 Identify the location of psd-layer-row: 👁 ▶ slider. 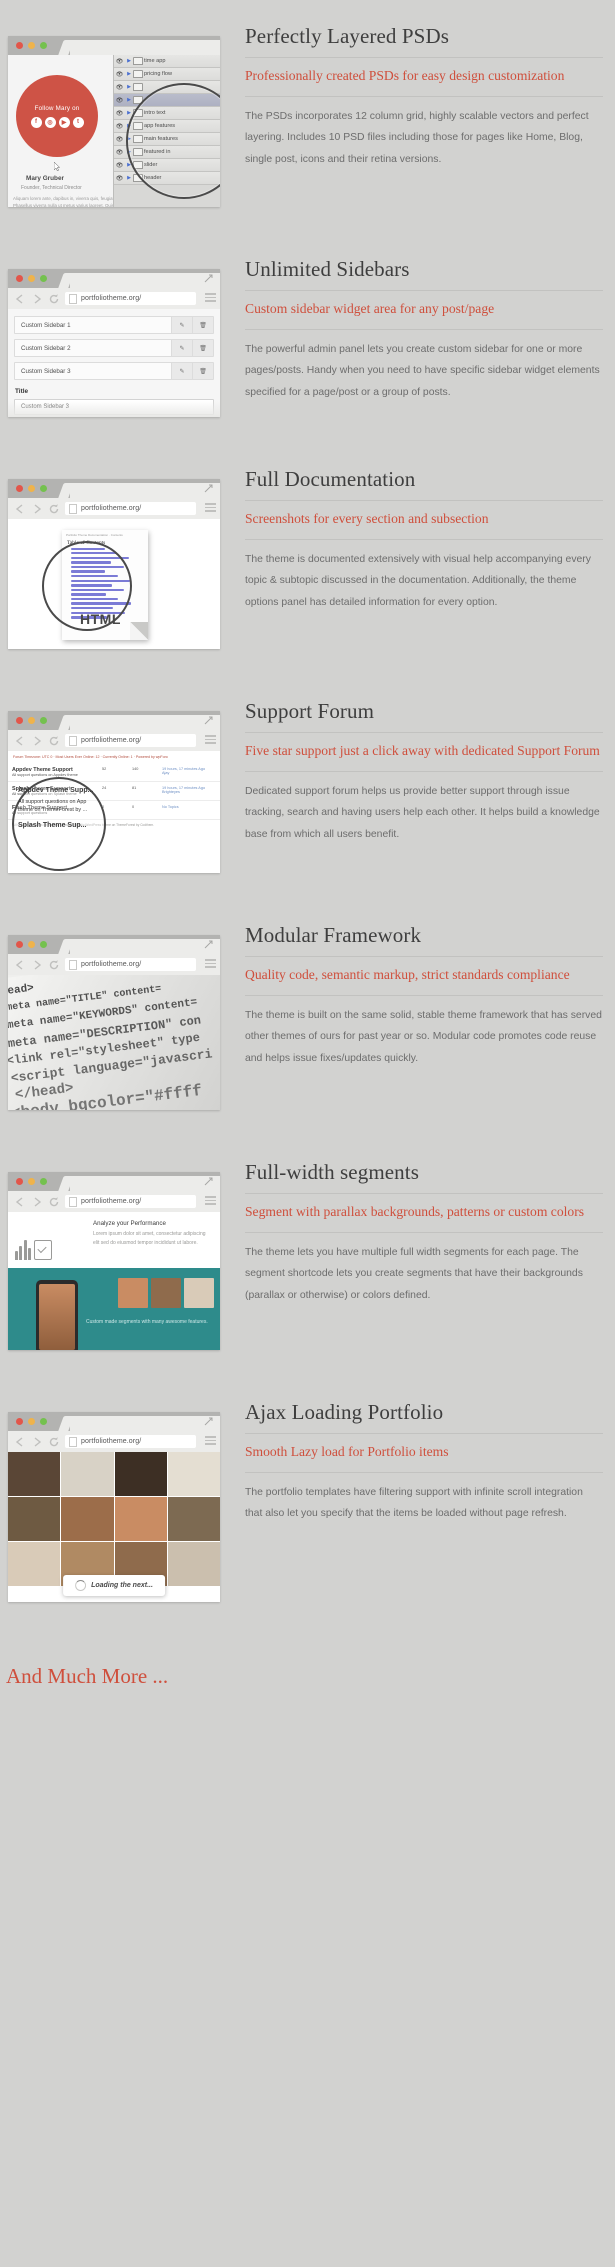
(167, 165).